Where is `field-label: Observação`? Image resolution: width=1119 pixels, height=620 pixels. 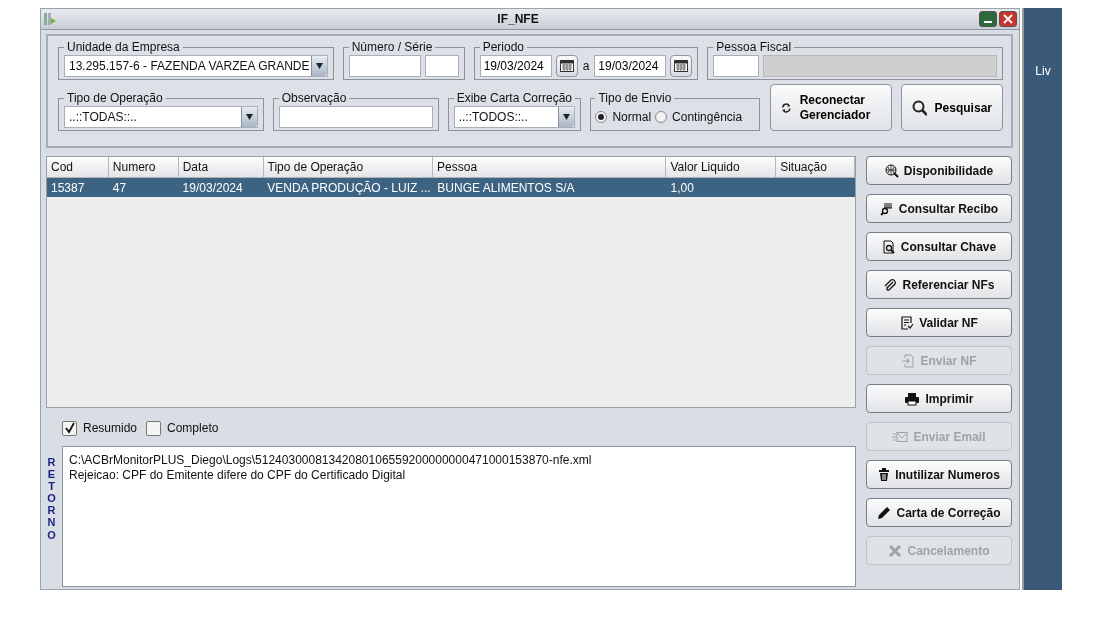
field-label: Observação is located at coordinates (314, 98).